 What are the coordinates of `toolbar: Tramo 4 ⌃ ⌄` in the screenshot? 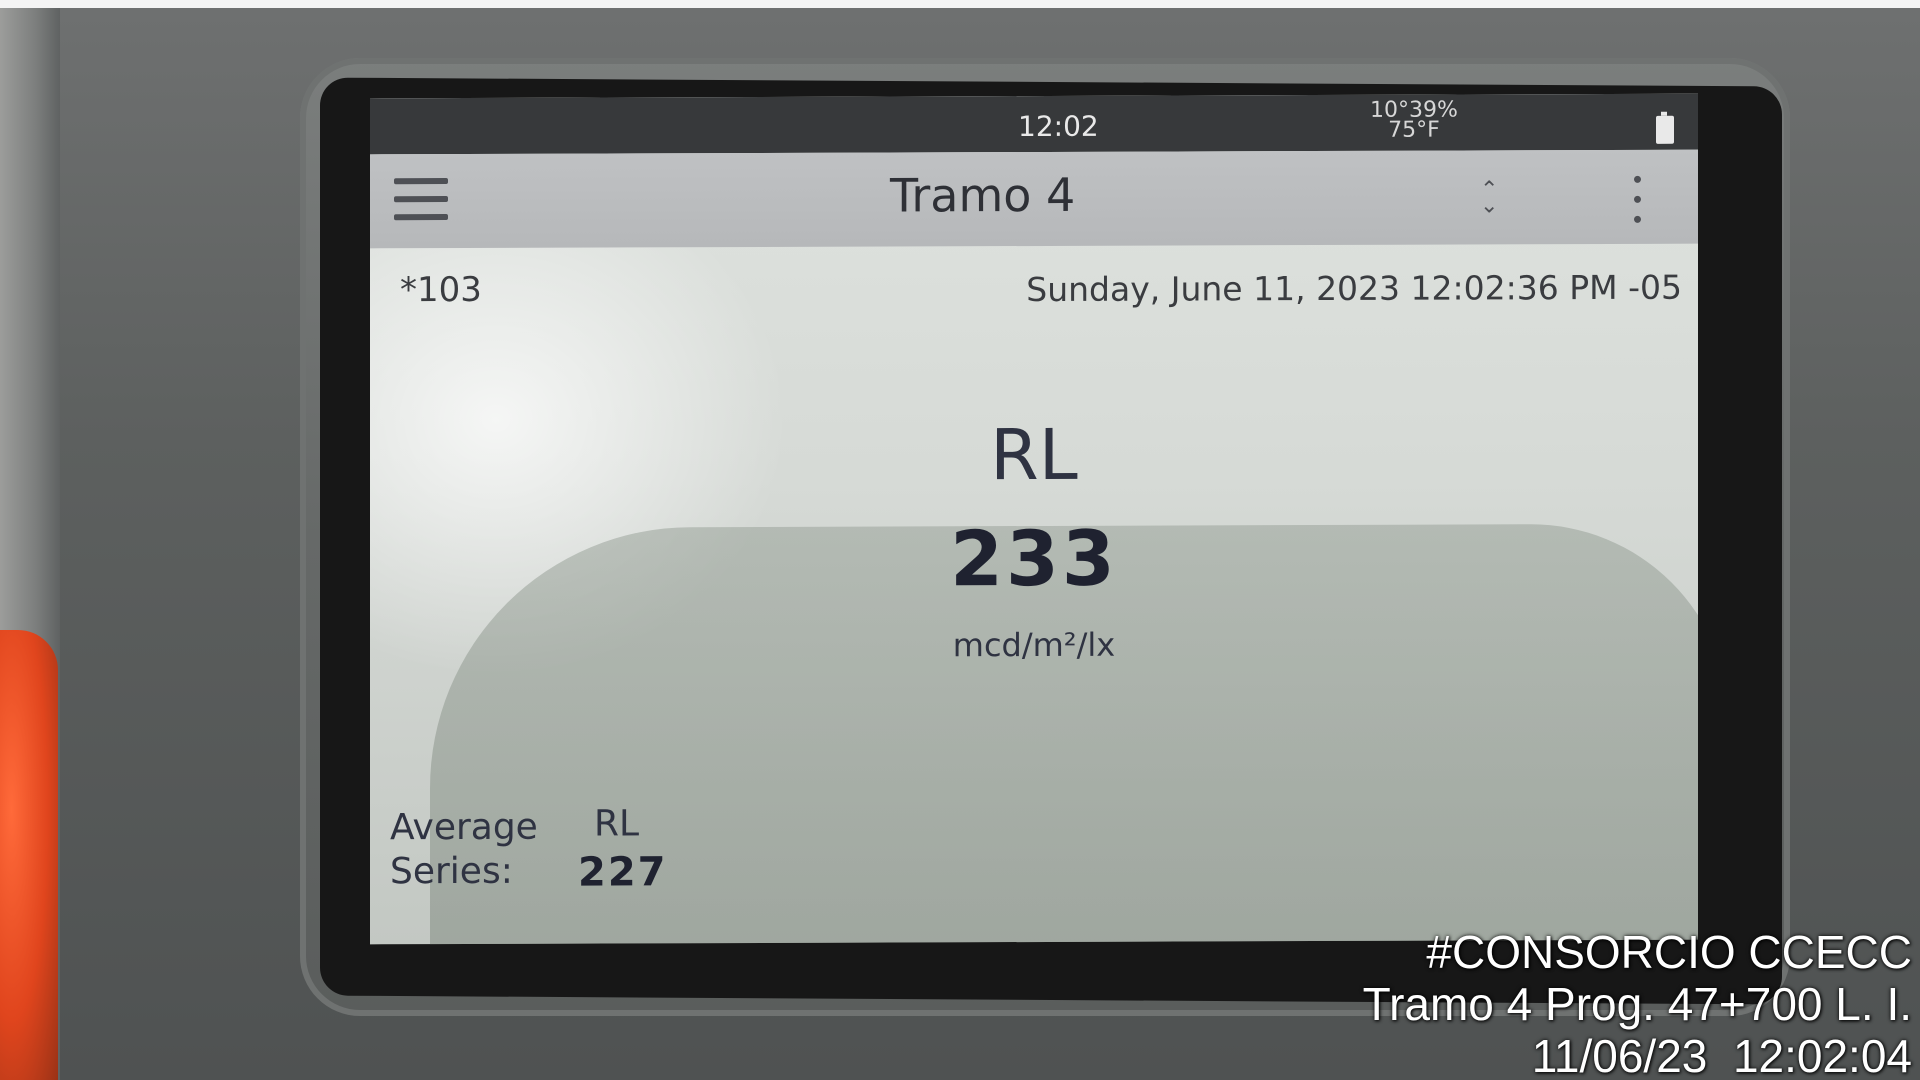 It's located at (1034, 199).